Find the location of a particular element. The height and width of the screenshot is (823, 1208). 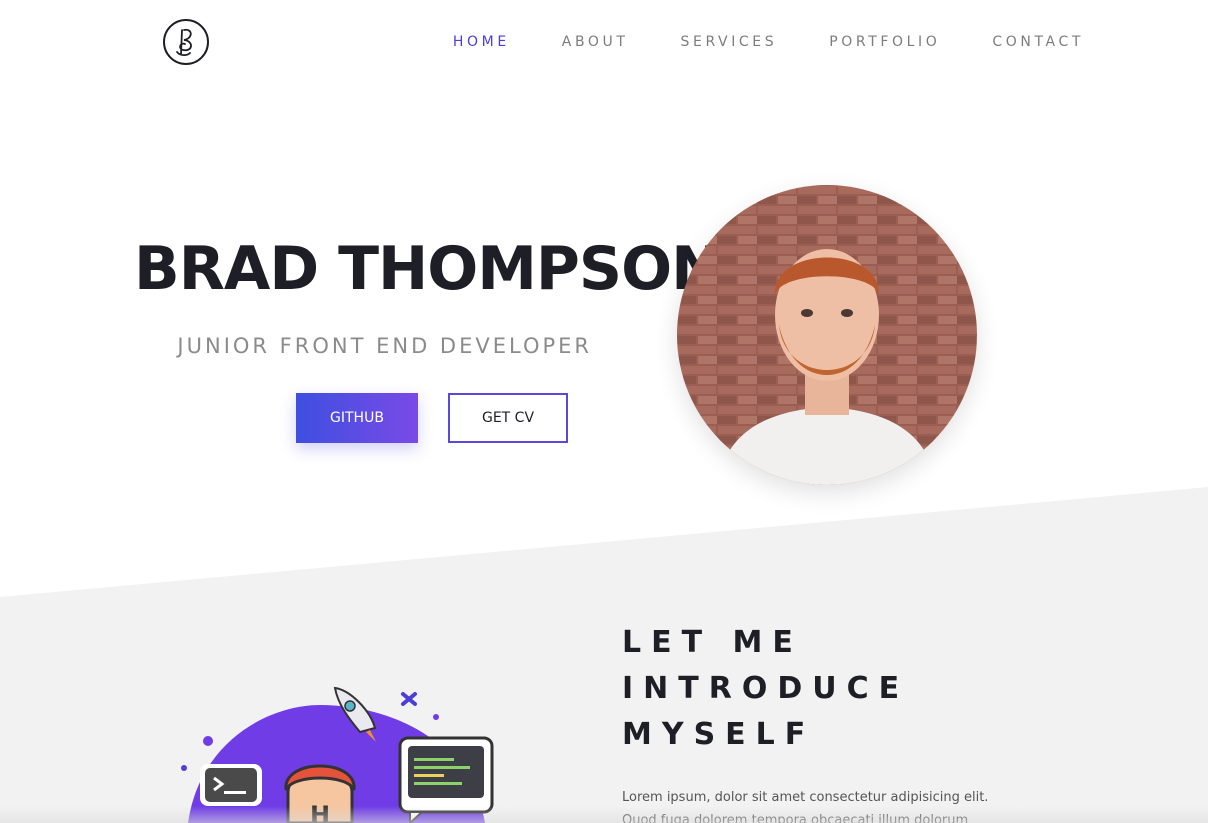

hero-name: BRAD THOMPSON is located at coordinates (427, 269).